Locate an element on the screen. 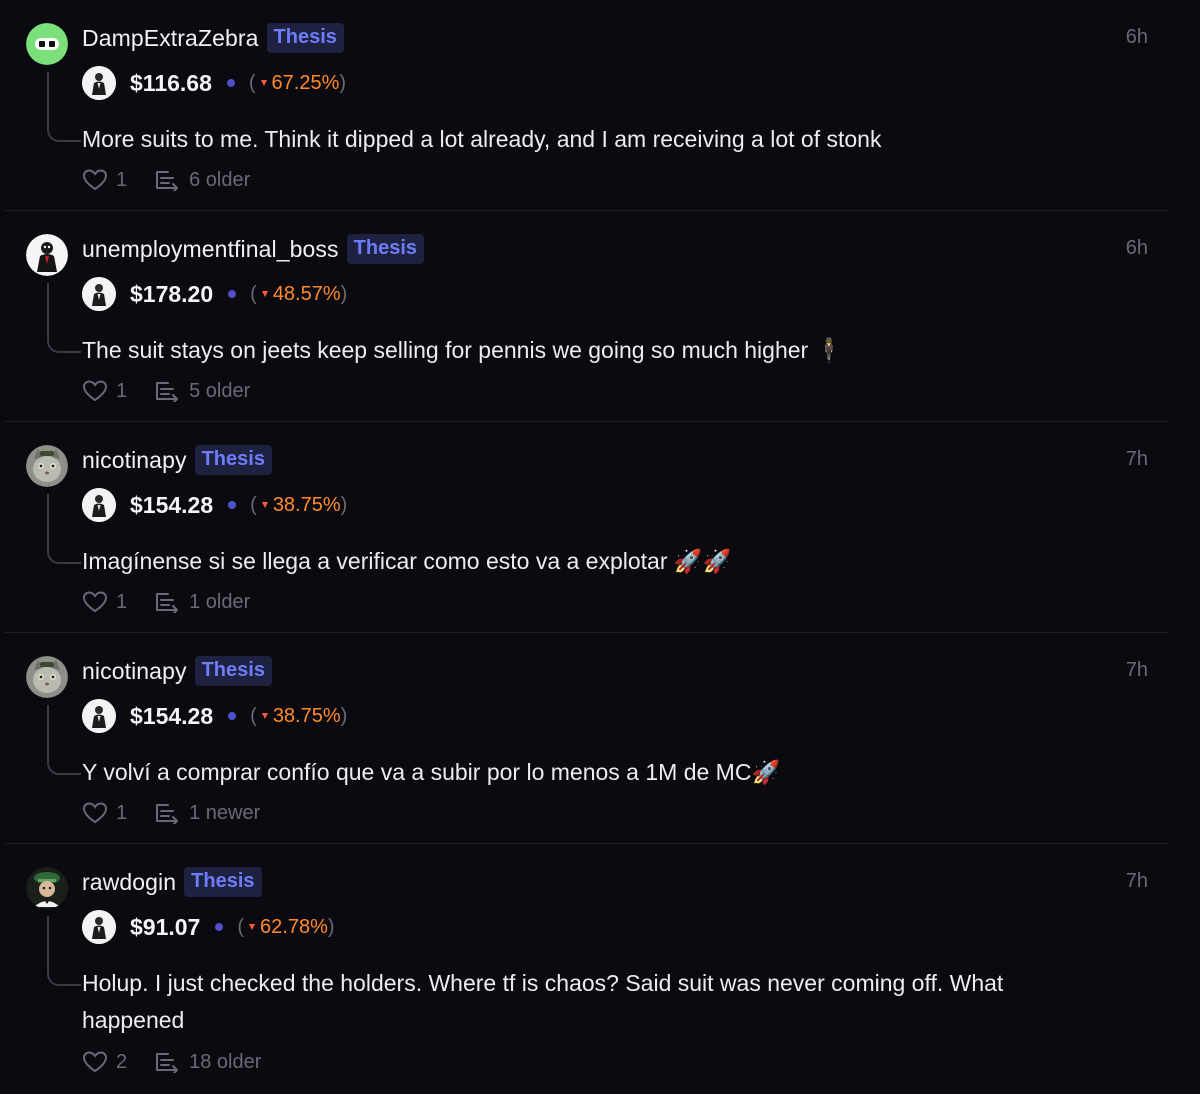  green-mask-avatar-icon is located at coordinates (47, 44).